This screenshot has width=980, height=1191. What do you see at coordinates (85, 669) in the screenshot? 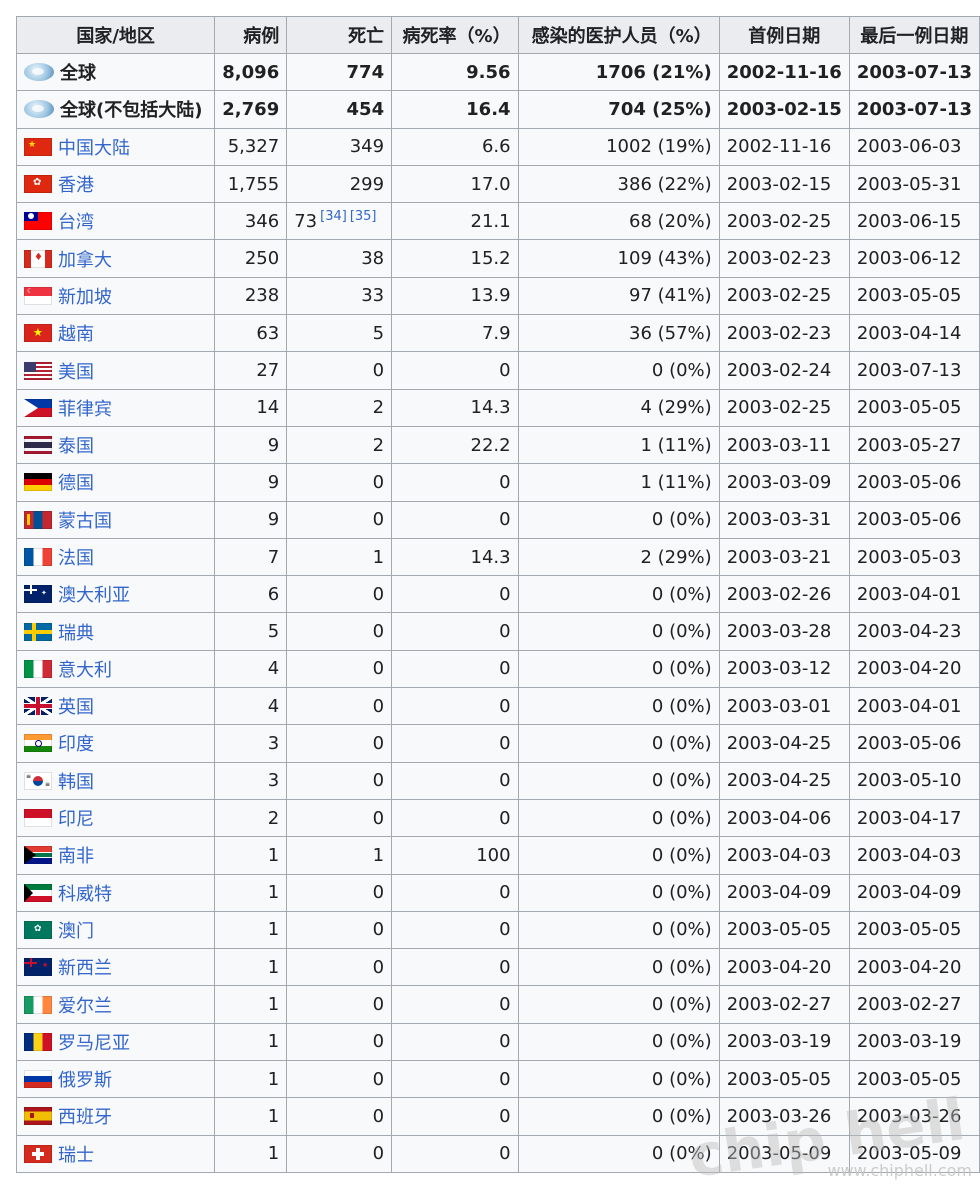
I see `country-link: 意大利` at bounding box center [85, 669].